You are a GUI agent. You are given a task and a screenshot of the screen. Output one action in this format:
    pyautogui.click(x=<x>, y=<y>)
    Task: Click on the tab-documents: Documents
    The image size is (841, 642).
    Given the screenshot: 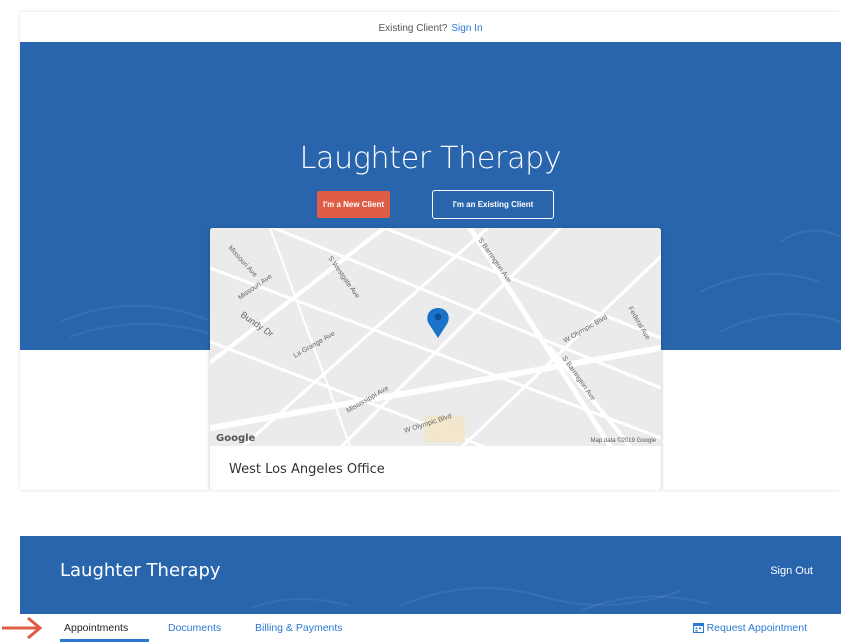 What is the action you would take?
    pyautogui.click(x=194, y=628)
    